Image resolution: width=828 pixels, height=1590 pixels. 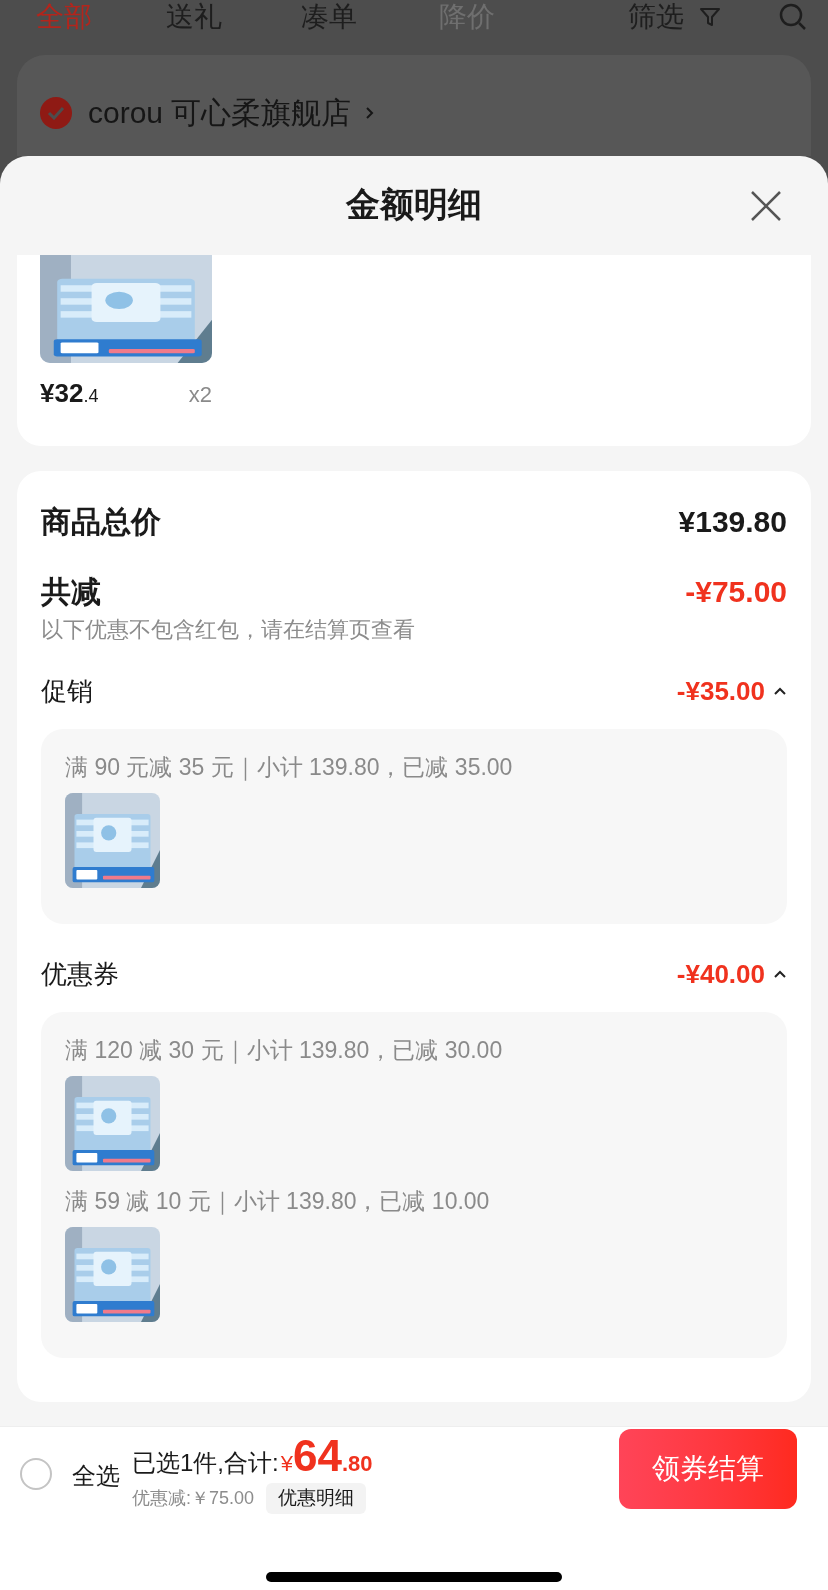 I want to click on search-icon, so click(x=793, y=17).